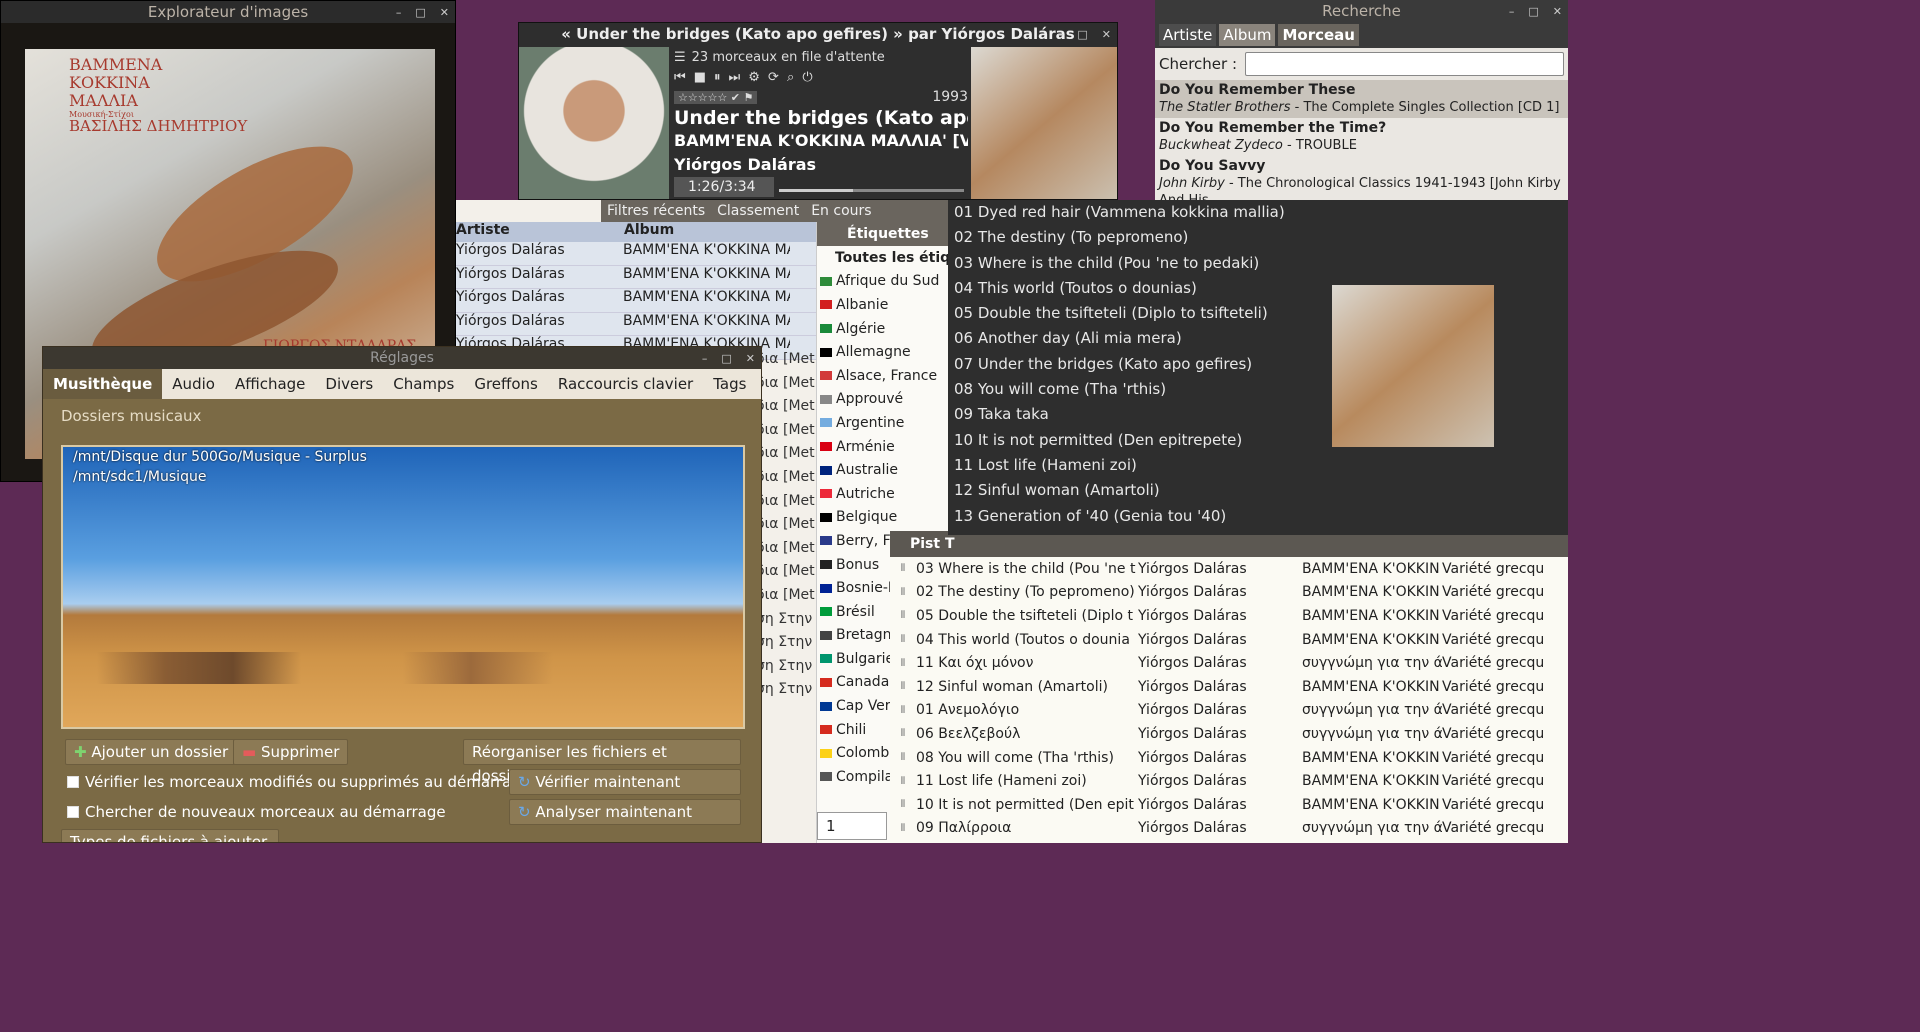 The height and width of the screenshot is (1032, 1920). Describe the element at coordinates (884, 234) in the screenshot. I see `tags-header: Étiquettes` at that location.